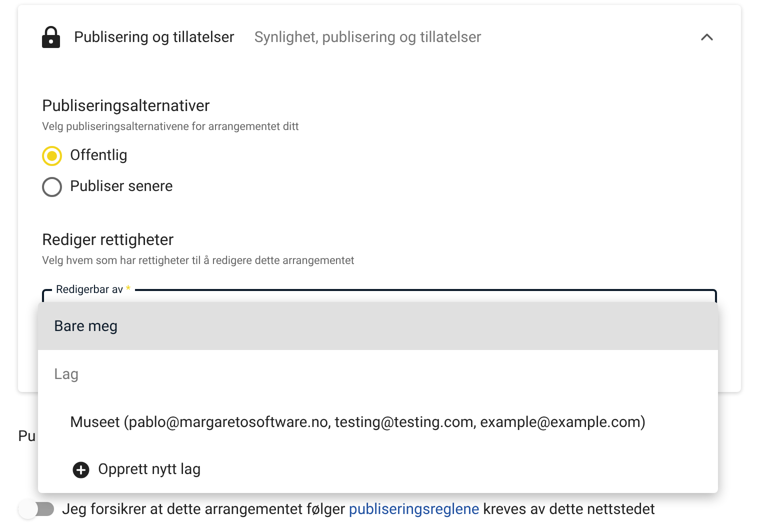 This screenshot has height=531, width=759. Describe the element at coordinates (359, 509) in the screenshot. I see `agreement-text: Jeg forsikrer at dette arrangementet følger publiseringsreglene kreves av dette nettstedet` at that location.